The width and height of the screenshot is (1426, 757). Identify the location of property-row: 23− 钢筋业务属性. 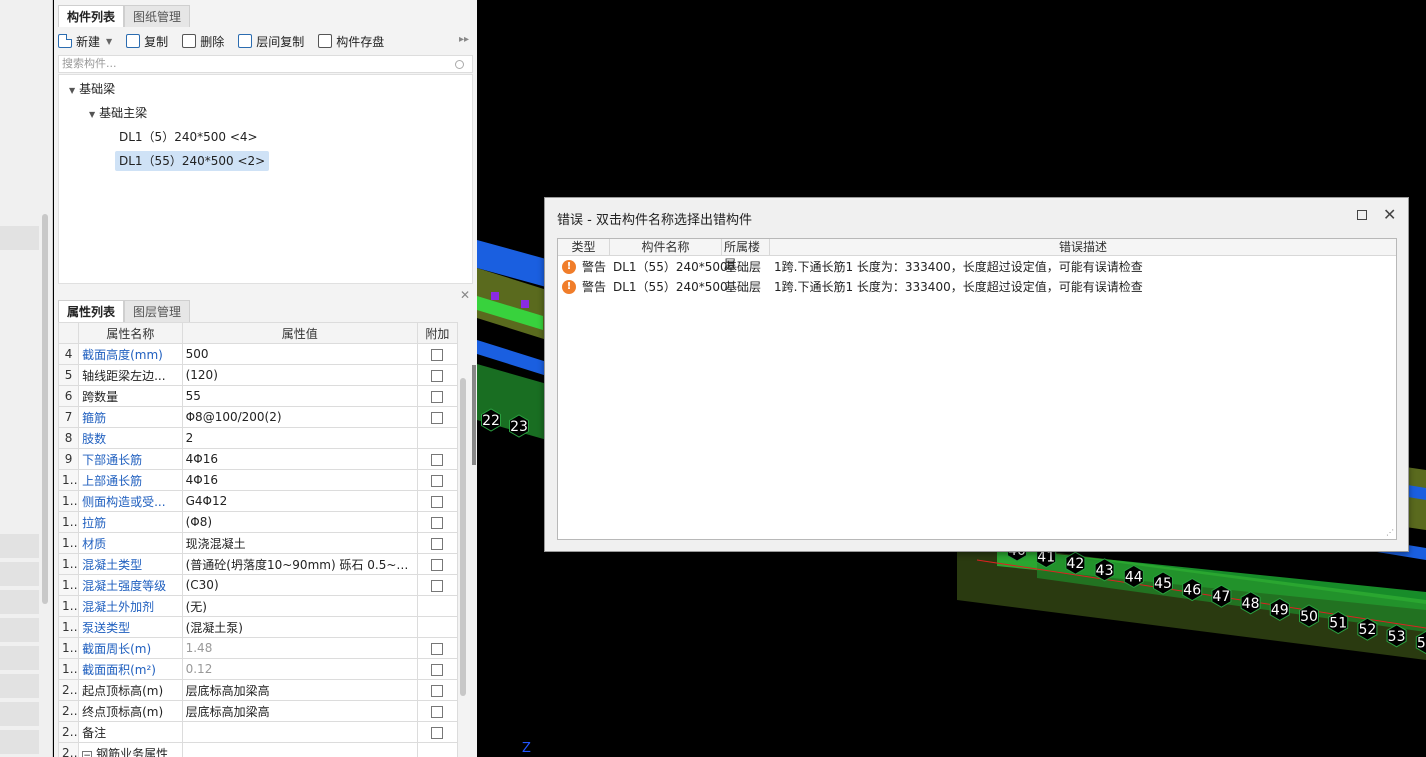
(258, 749).